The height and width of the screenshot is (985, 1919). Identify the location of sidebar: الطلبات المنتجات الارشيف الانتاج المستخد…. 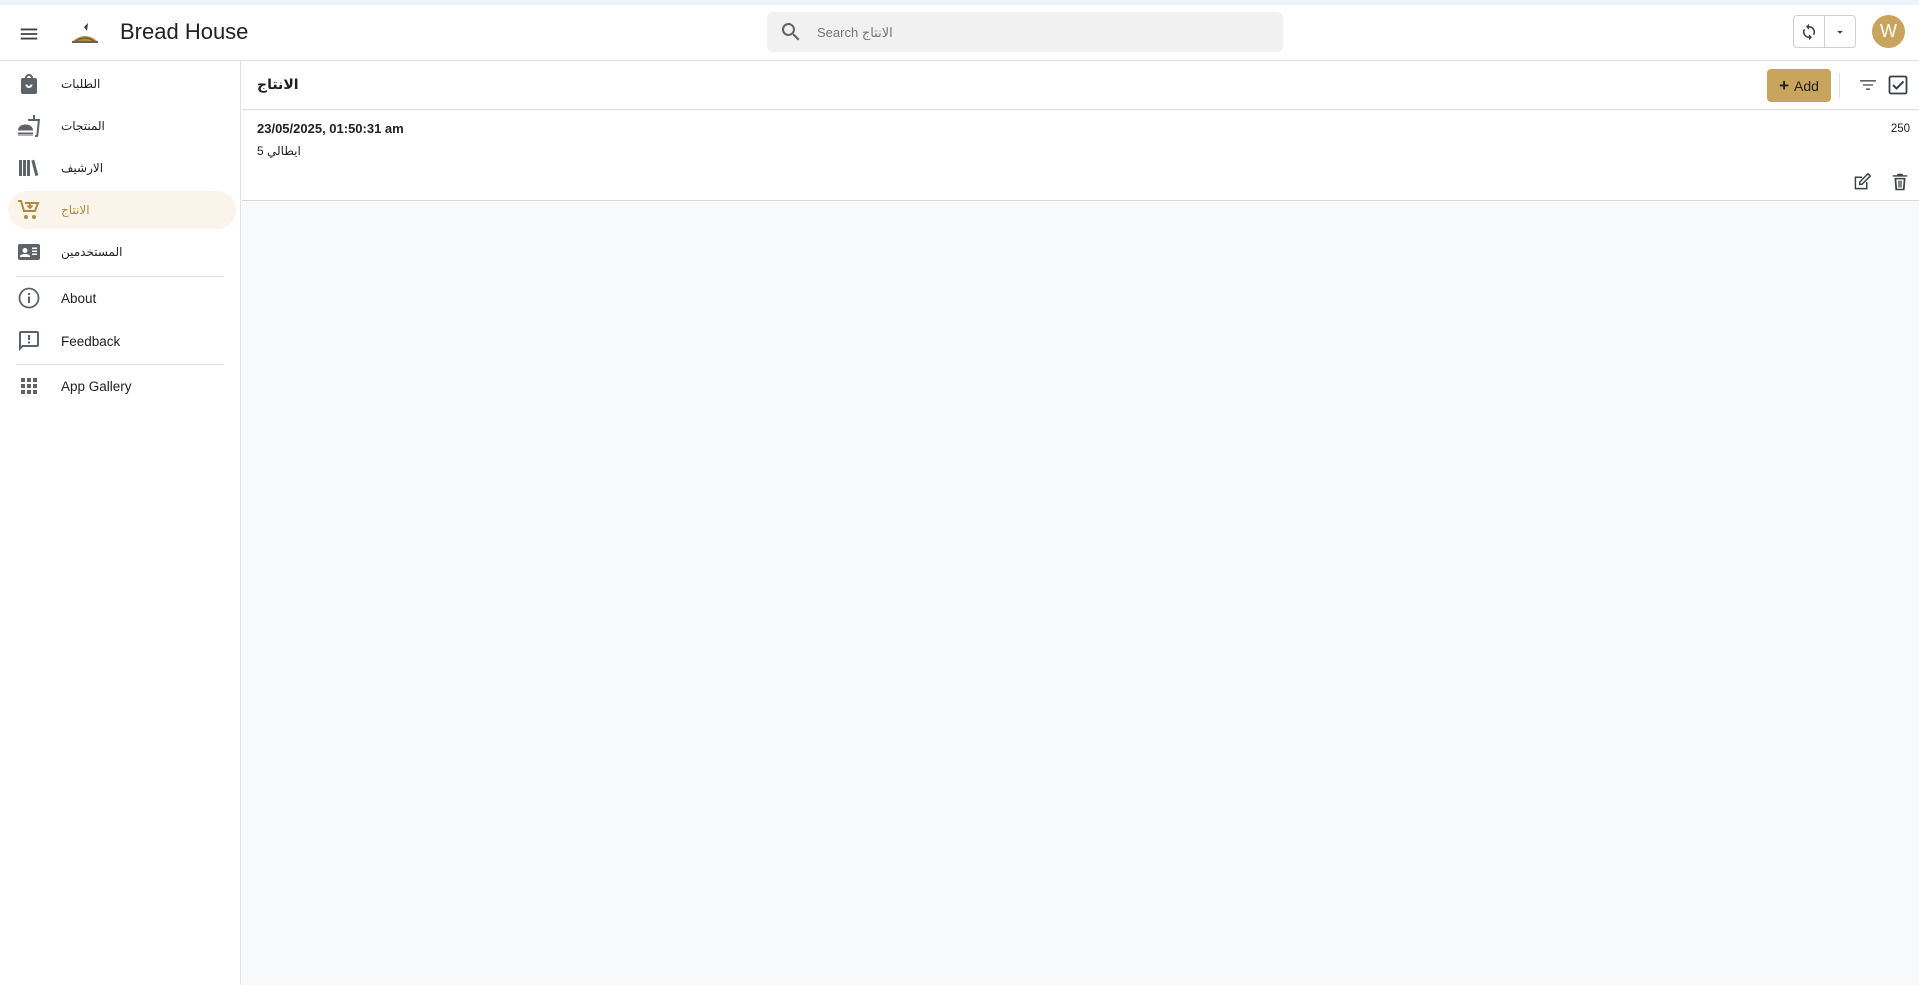
(120, 523).